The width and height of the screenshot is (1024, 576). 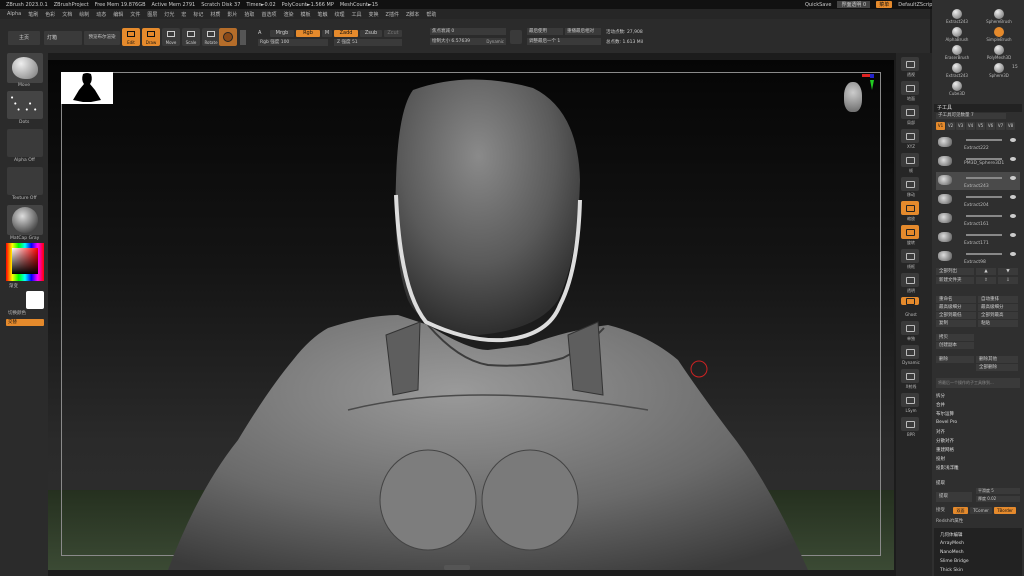 I want to click on new-folder-button: 新建文件夹, so click(x=955, y=280).